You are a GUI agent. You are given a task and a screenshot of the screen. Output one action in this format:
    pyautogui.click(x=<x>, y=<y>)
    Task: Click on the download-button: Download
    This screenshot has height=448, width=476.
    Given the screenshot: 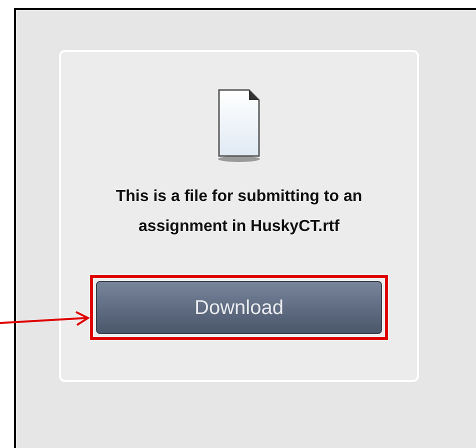 What is the action you would take?
    pyautogui.click(x=239, y=307)
    